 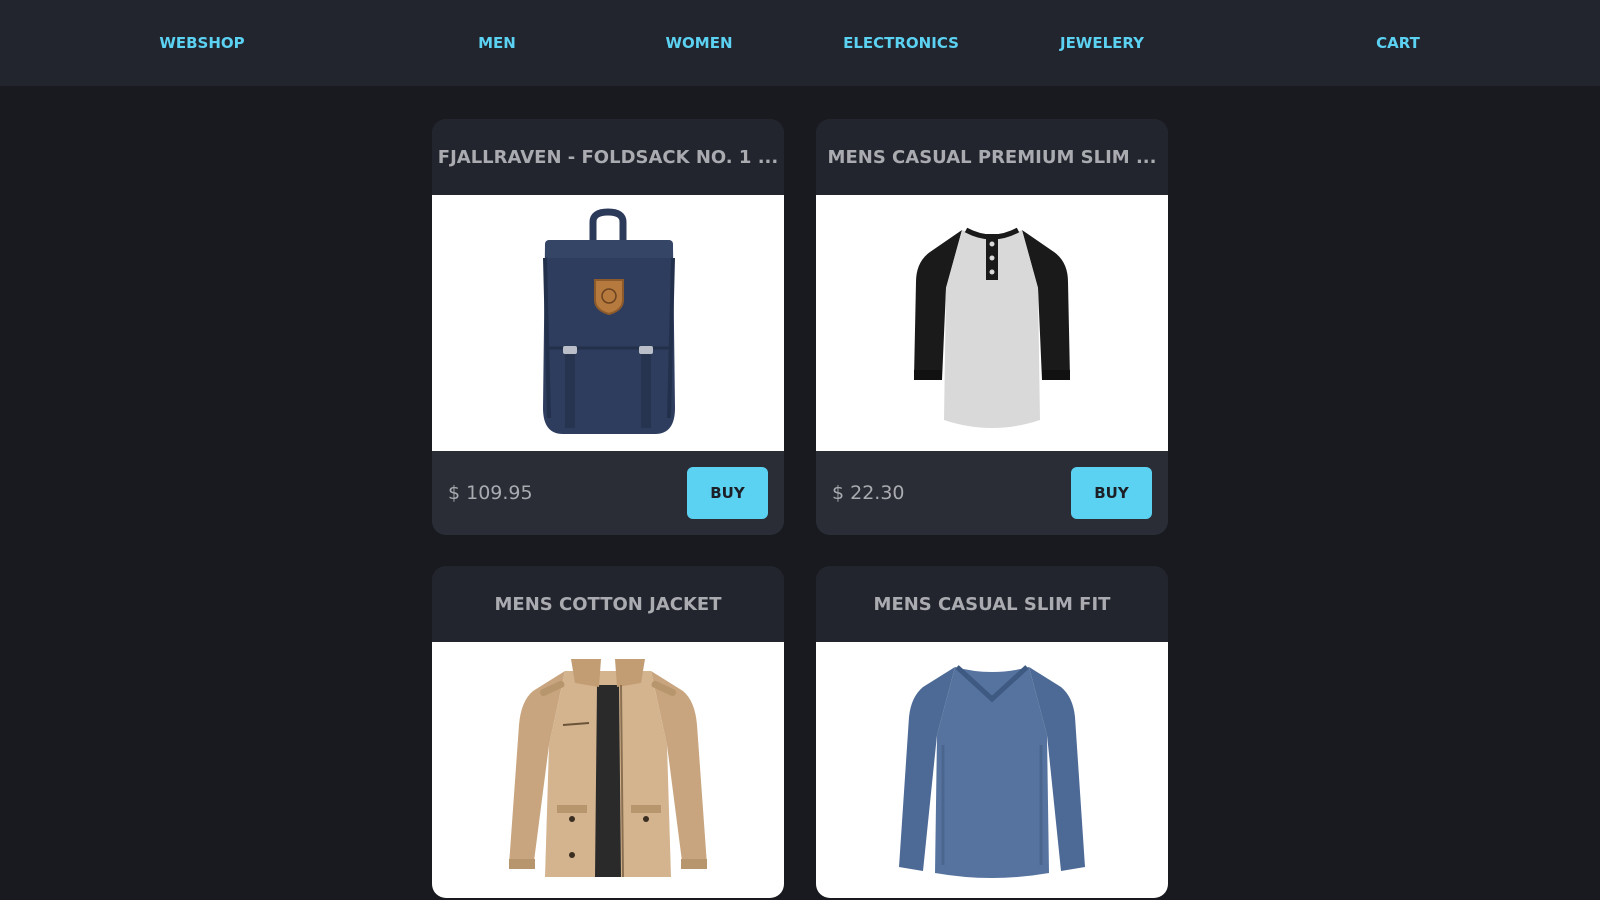 I want to click on longsleeve-shirt-image, so click(x=992, y=771).